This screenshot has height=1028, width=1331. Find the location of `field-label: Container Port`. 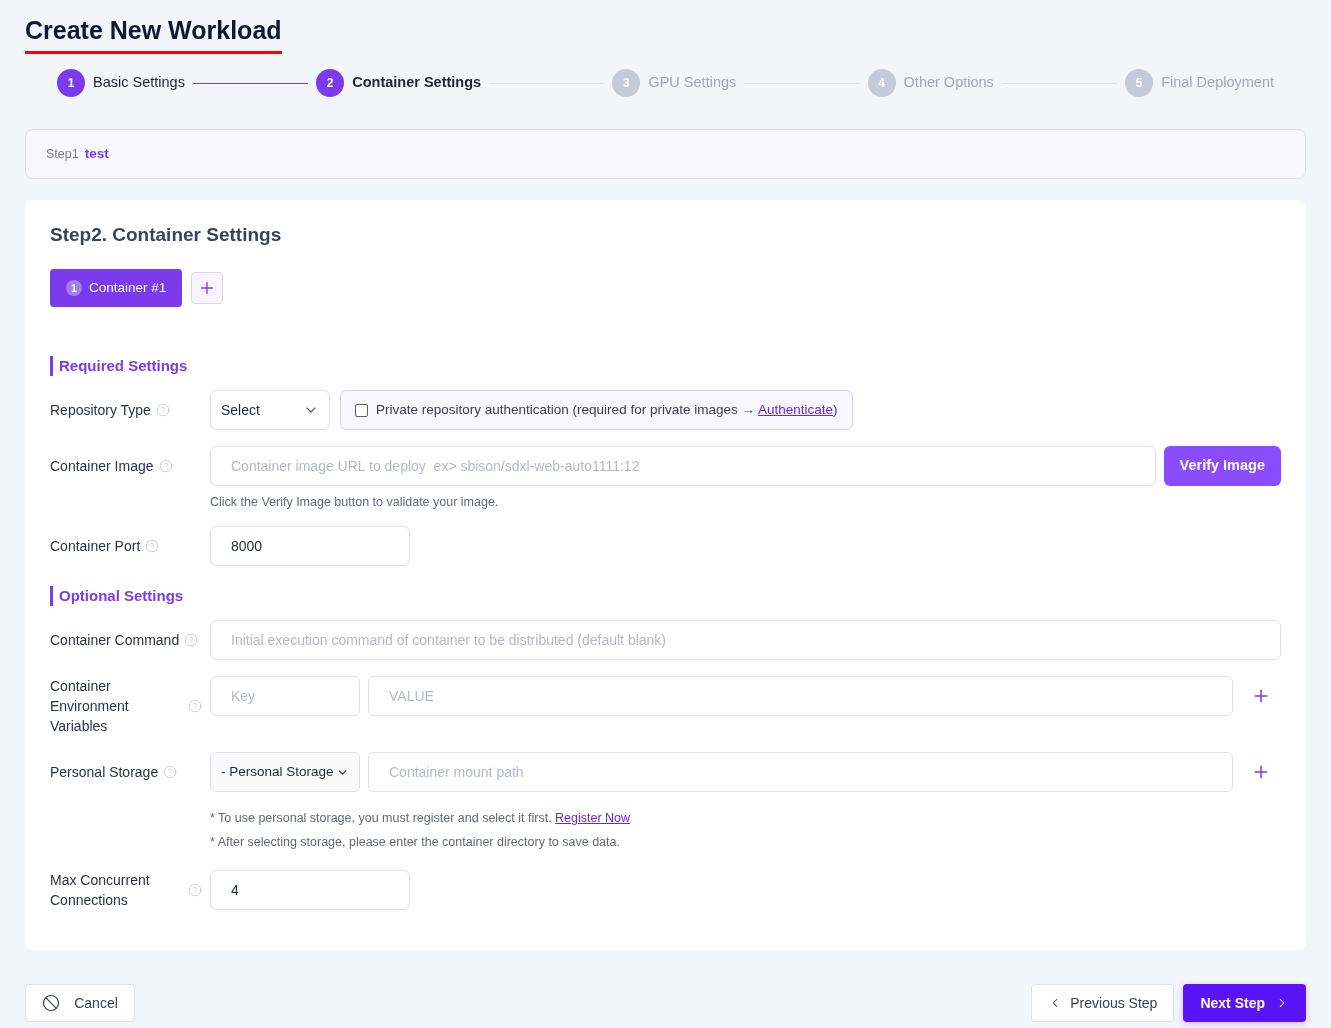

field-label: Container Port is located at coordinates (95, 546).